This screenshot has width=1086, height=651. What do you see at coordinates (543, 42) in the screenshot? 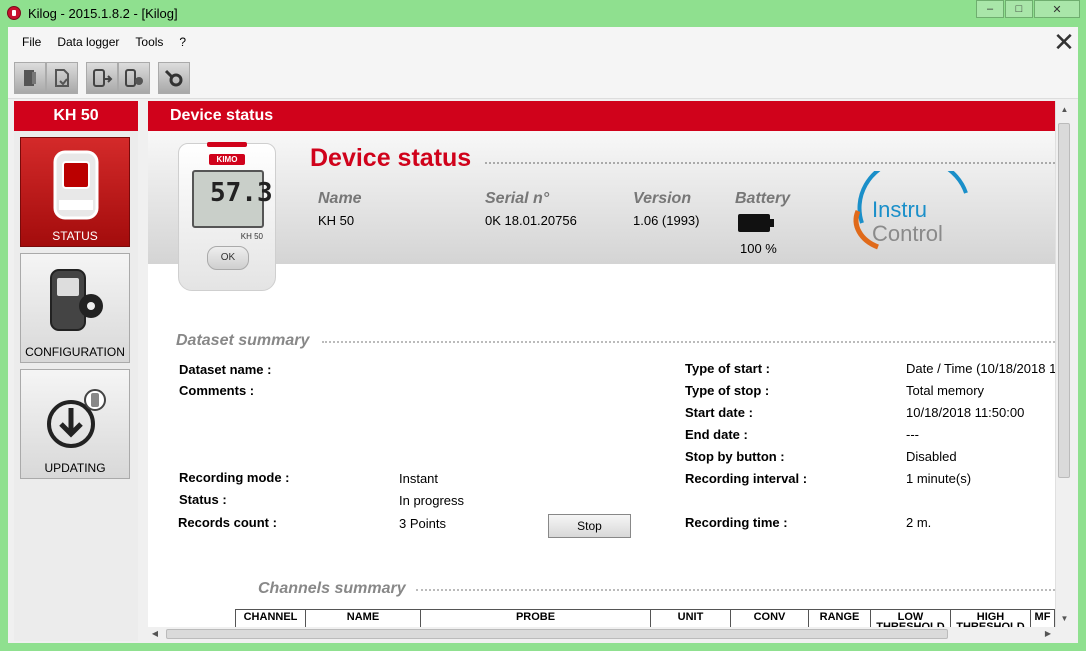
I see `menu-bar: File Data logger Tools ? ✕` at bounding box center [543, 42].